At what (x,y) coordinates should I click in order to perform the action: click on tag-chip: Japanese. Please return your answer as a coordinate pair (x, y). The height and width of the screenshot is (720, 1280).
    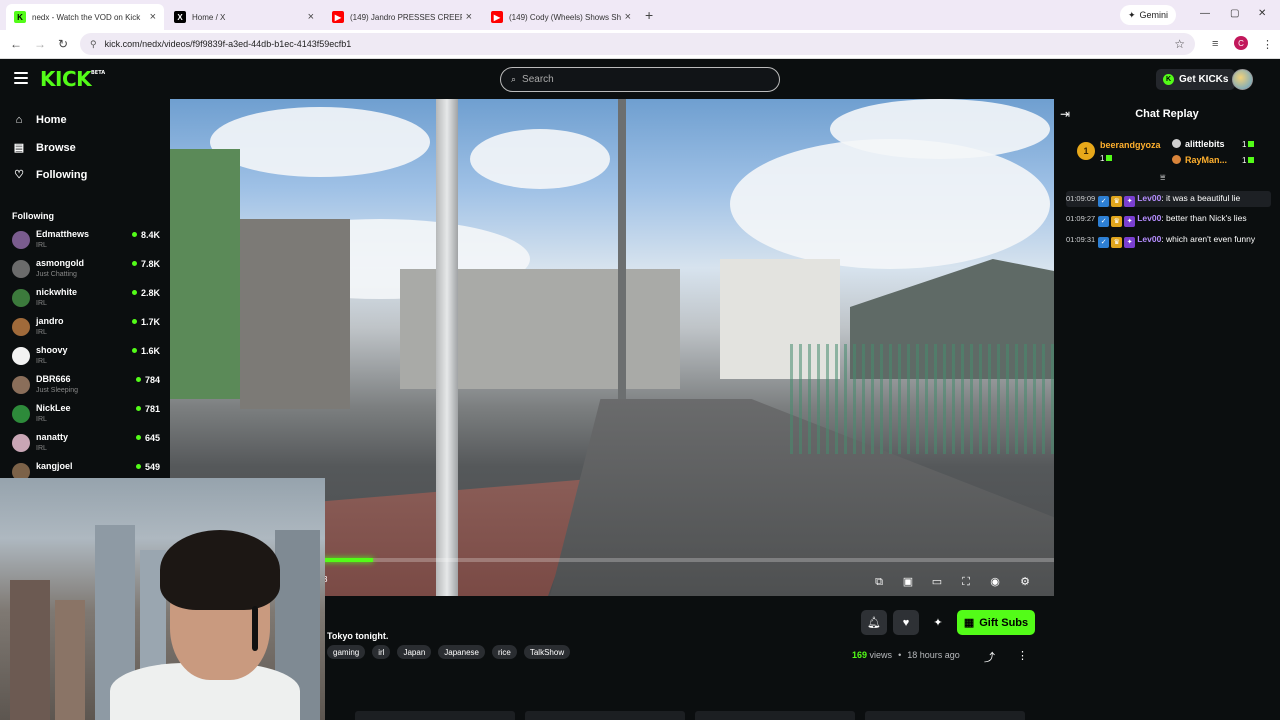
    Looking at the image, I should click on (461, 652).